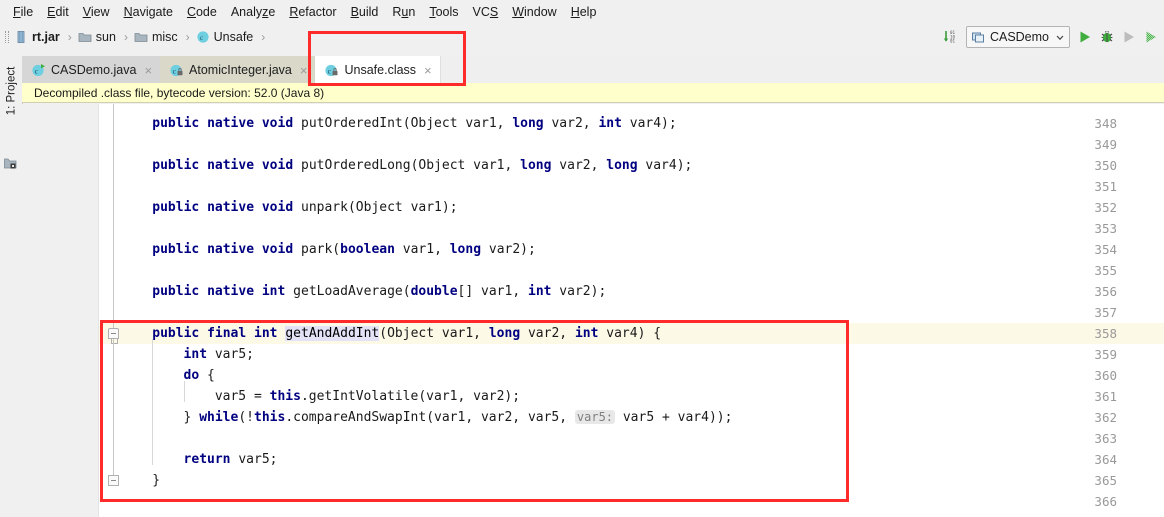 This screenshot has height=517, width=1164. Describe the element at coordinates (11, 91) in the screenshot. I see `sidebar-item-project: 1: Project` at that location.